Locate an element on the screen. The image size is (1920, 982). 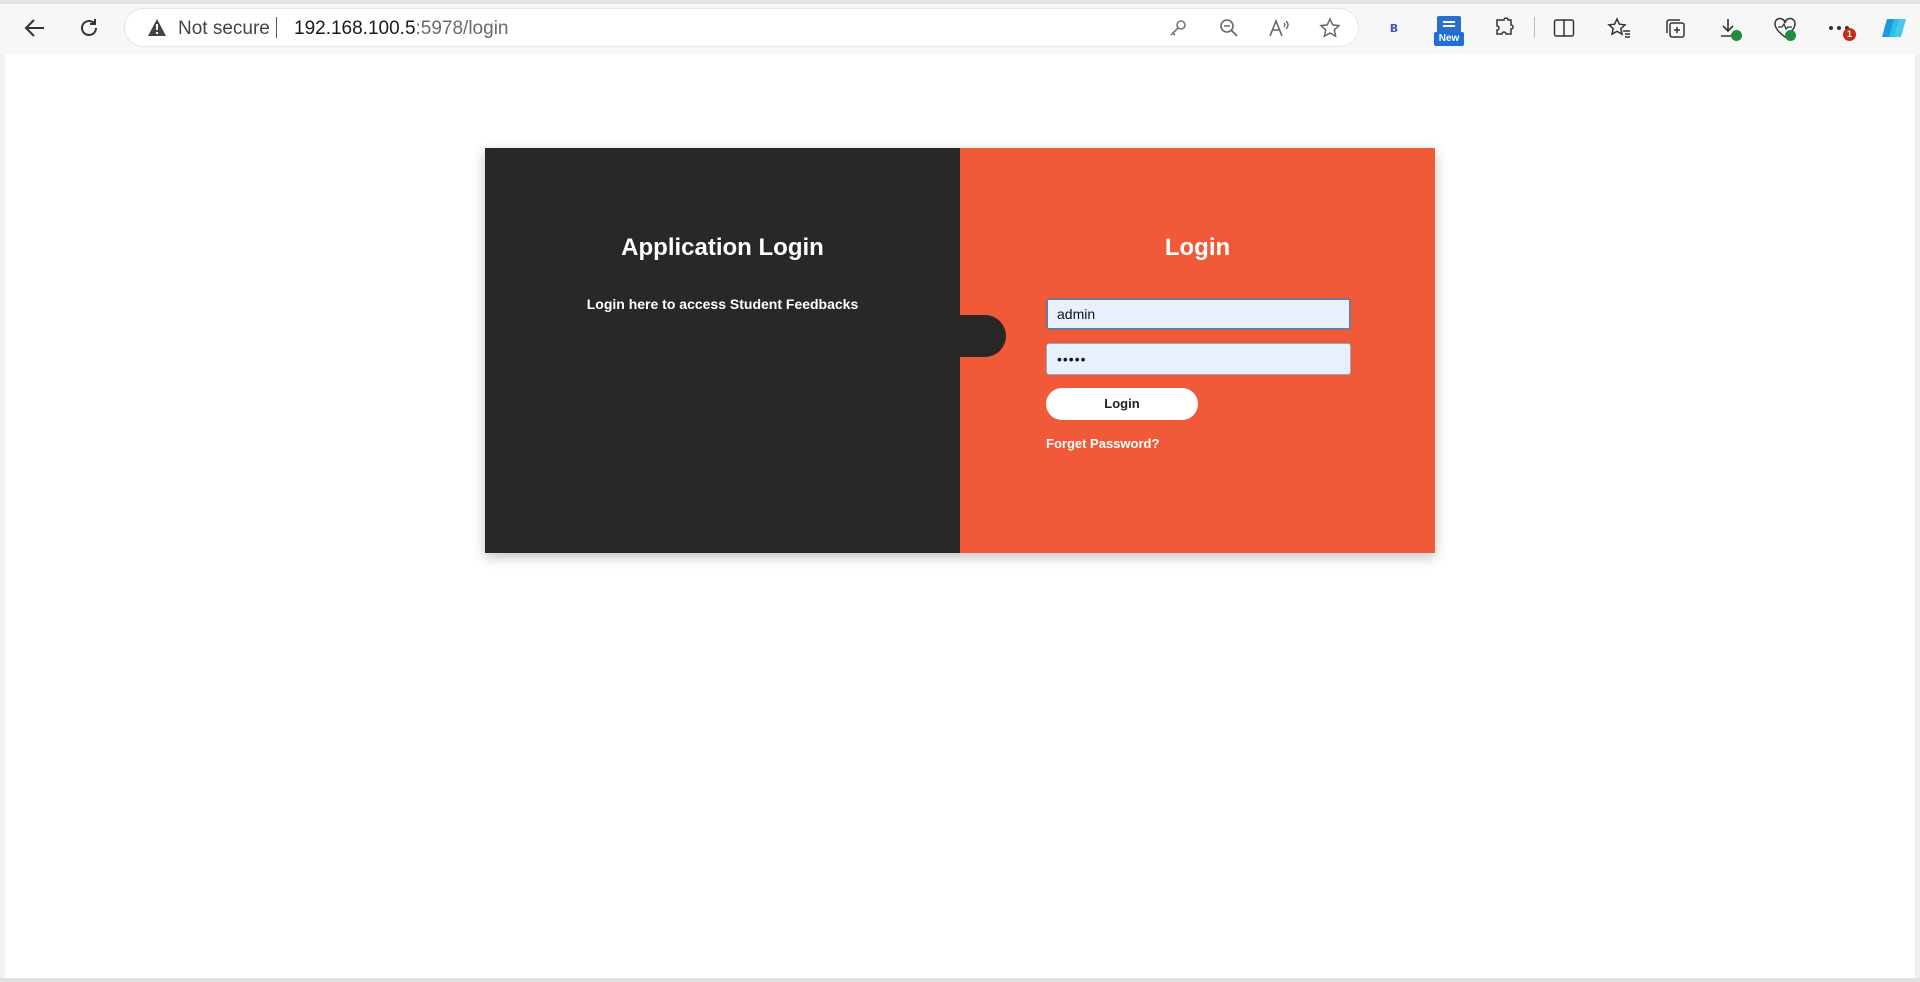
back-button is located at coordinates (35, 28).